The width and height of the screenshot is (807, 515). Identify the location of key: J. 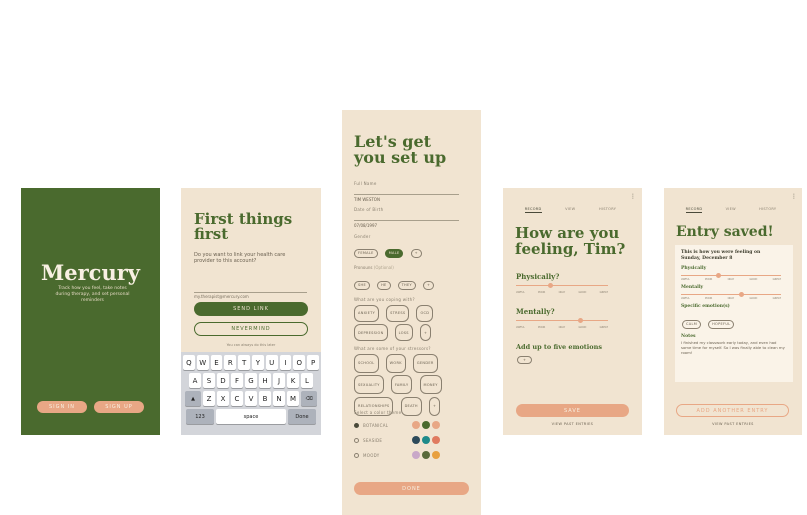
(279, 380).